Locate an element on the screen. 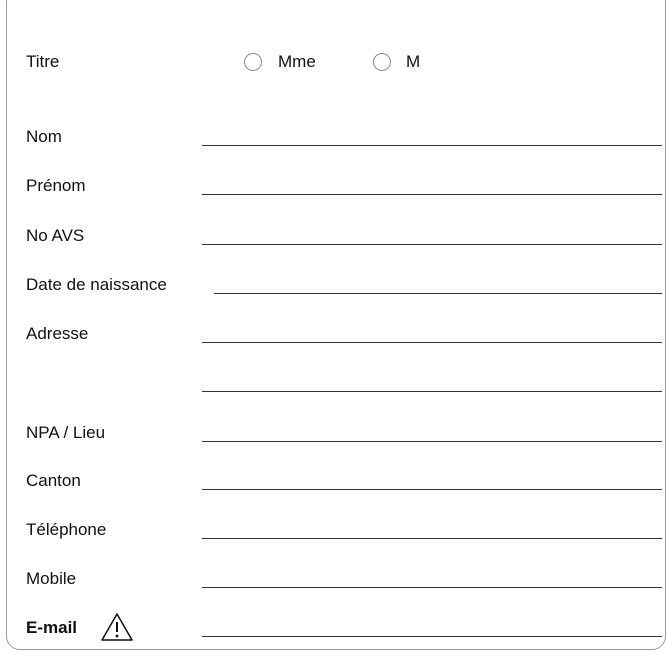 The width and height of the screenshot is (668, 655). no-avs-field is located at coordinates (432, 244).